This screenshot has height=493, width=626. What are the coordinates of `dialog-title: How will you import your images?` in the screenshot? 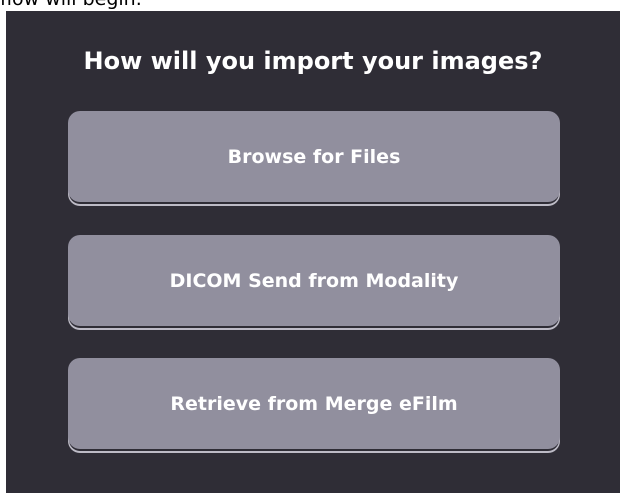 It's located at (313, 61).